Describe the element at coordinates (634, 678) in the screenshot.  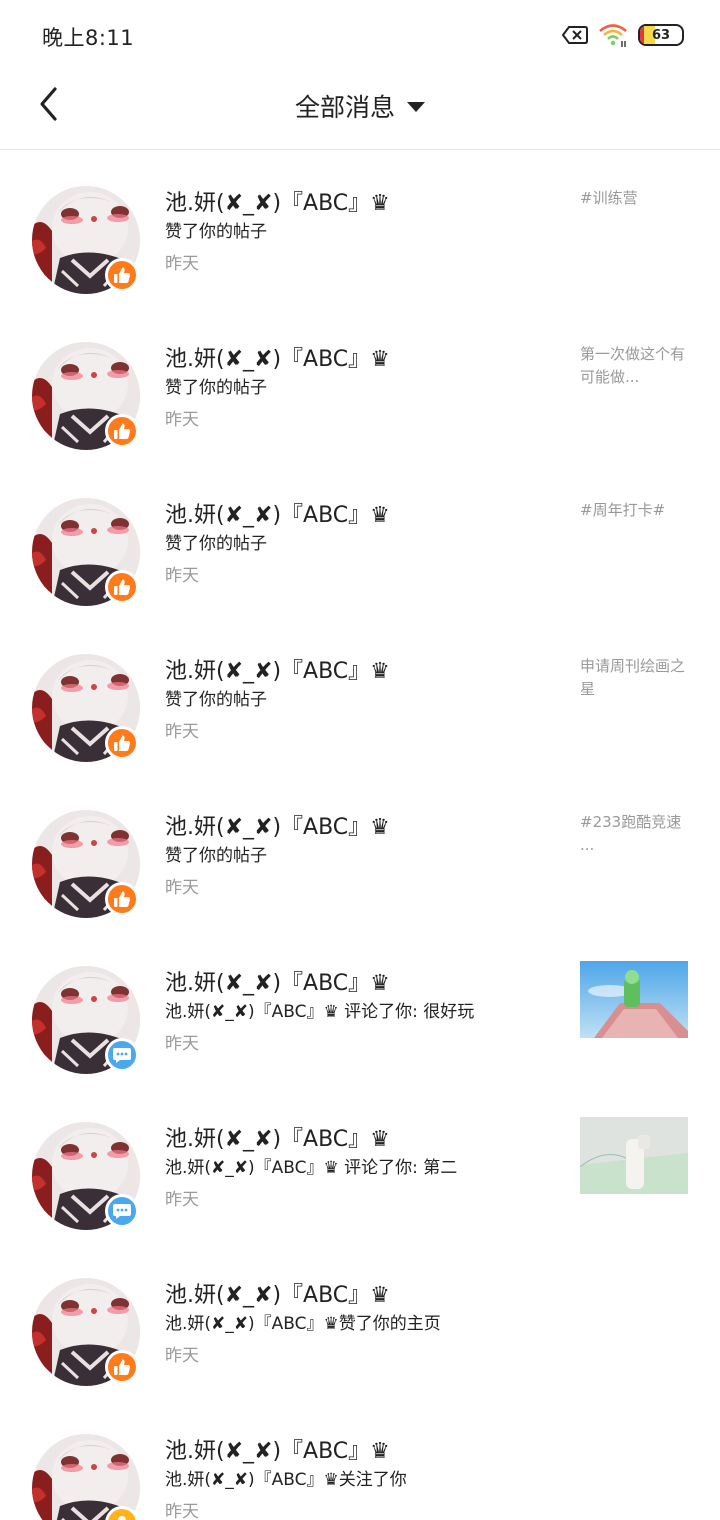
I see `post-reference: 申请周刊绘画之星` at that location.